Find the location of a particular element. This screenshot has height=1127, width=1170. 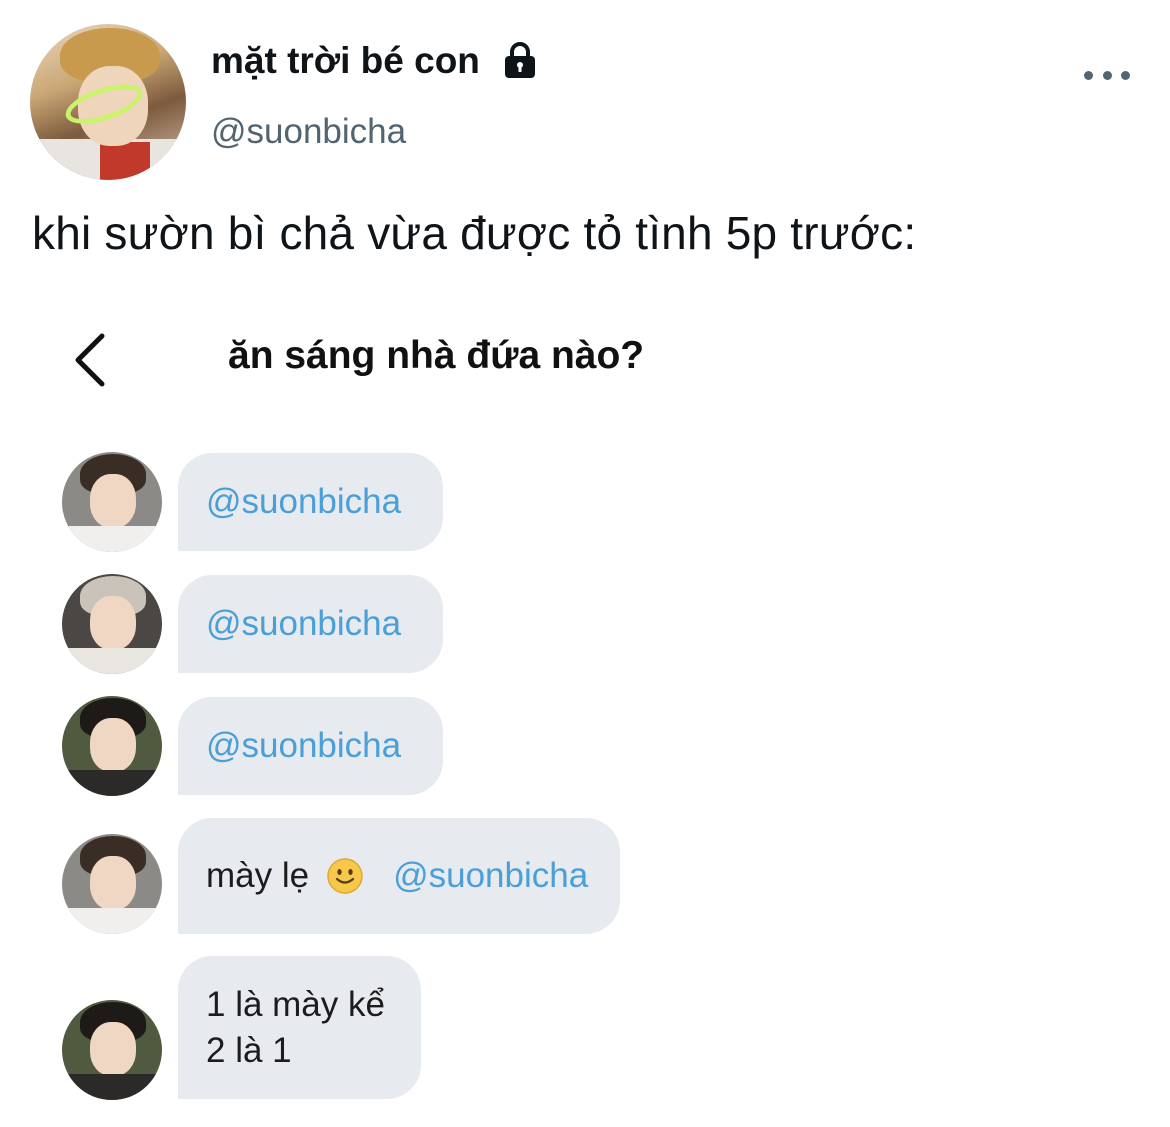

message-bubble: mày lẹ @suonbicha is located at coordinates (399, 876).